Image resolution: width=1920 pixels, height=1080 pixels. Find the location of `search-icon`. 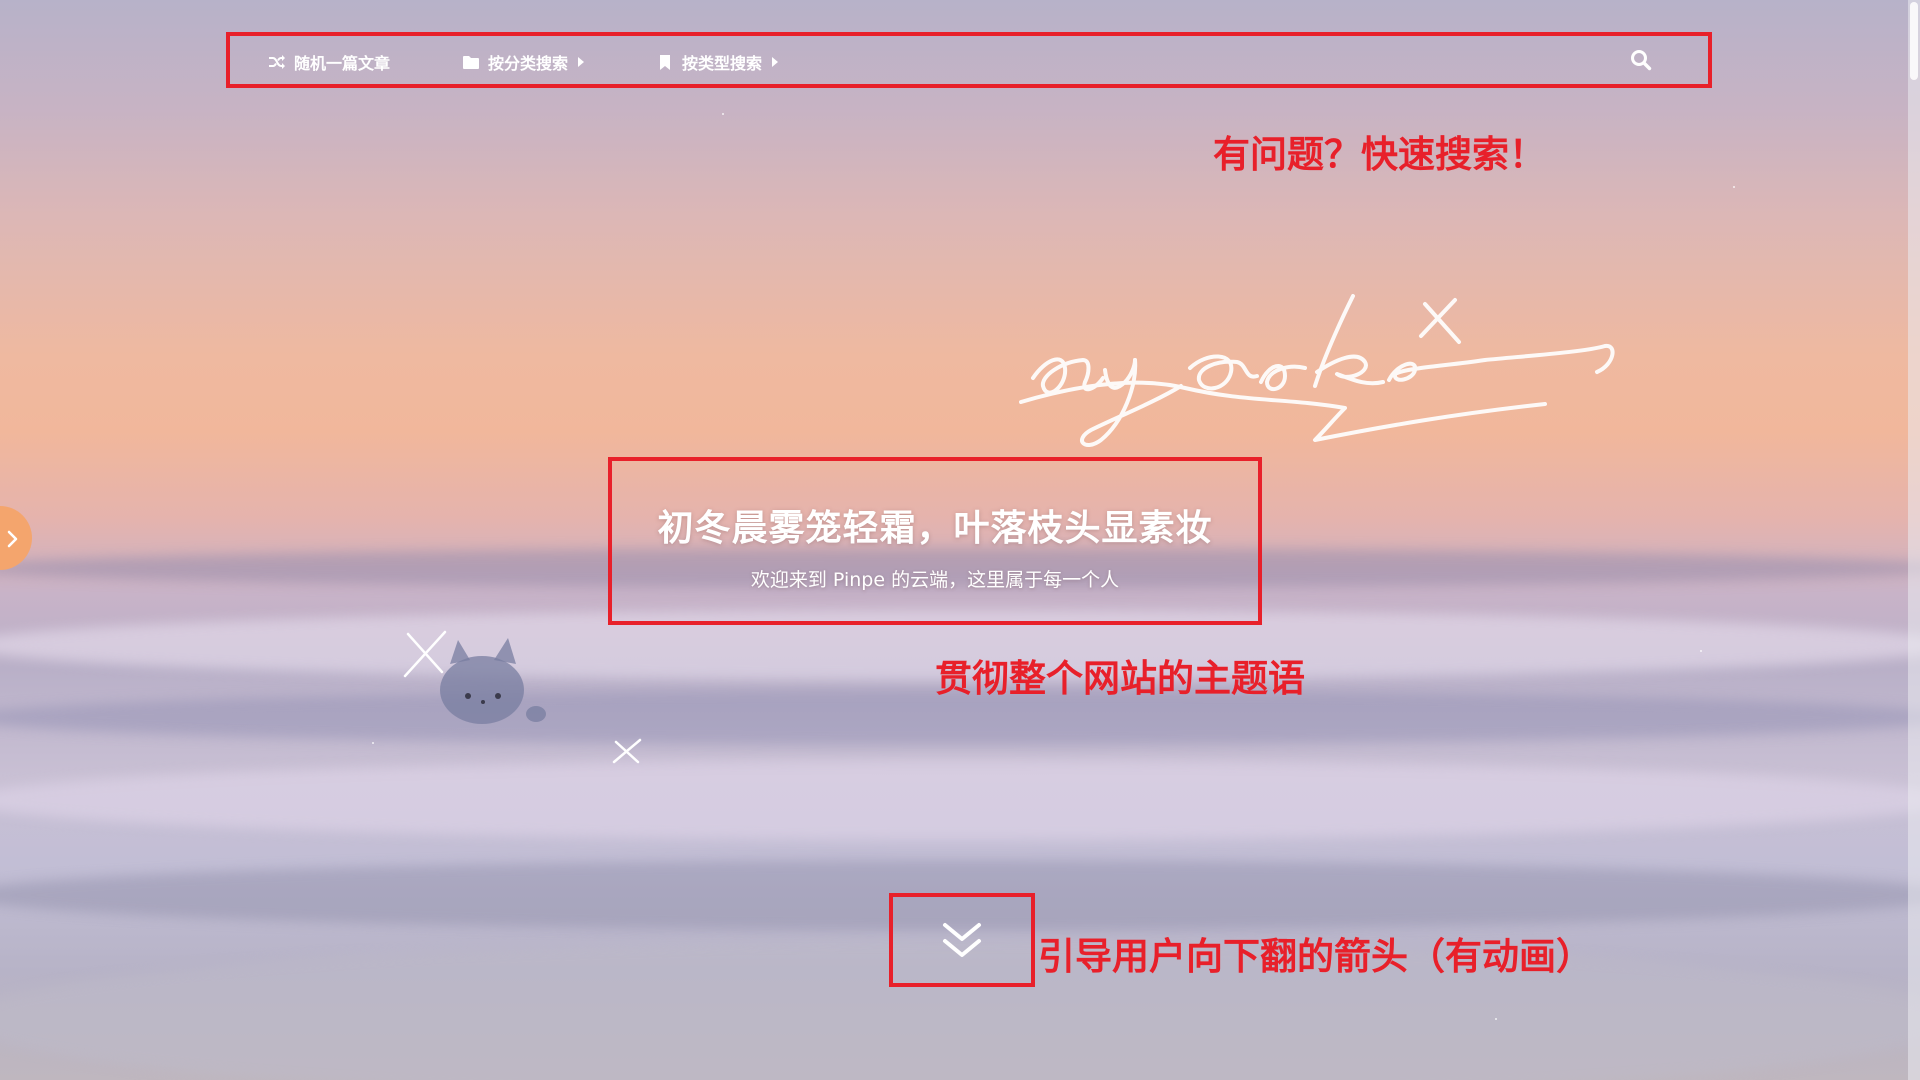

search-icon is located at coordinates (1641, 60).